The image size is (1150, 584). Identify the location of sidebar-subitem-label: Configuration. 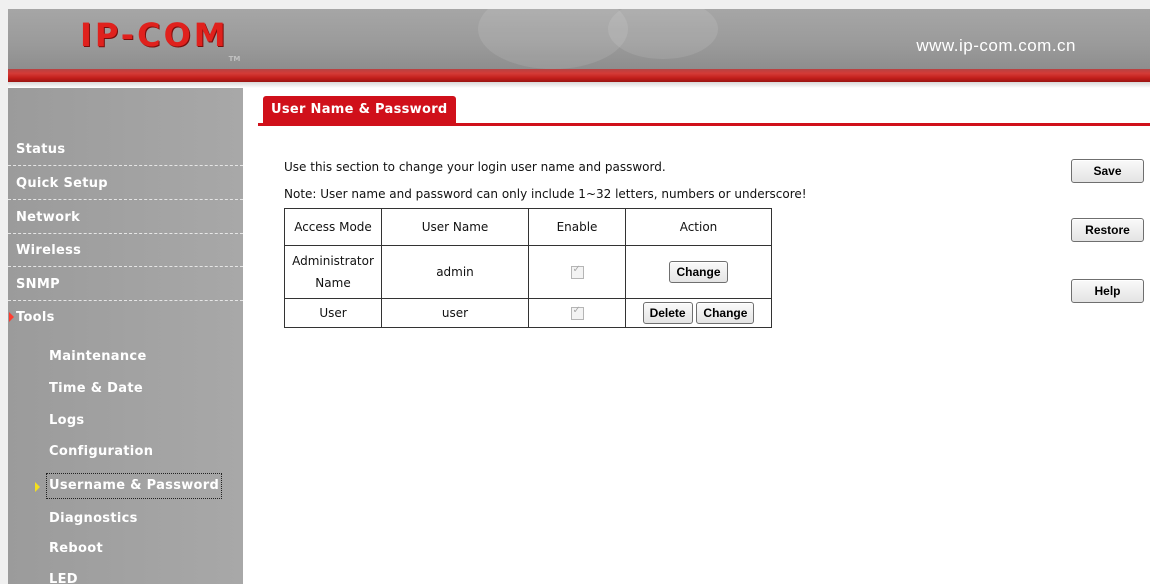
(101, 451).